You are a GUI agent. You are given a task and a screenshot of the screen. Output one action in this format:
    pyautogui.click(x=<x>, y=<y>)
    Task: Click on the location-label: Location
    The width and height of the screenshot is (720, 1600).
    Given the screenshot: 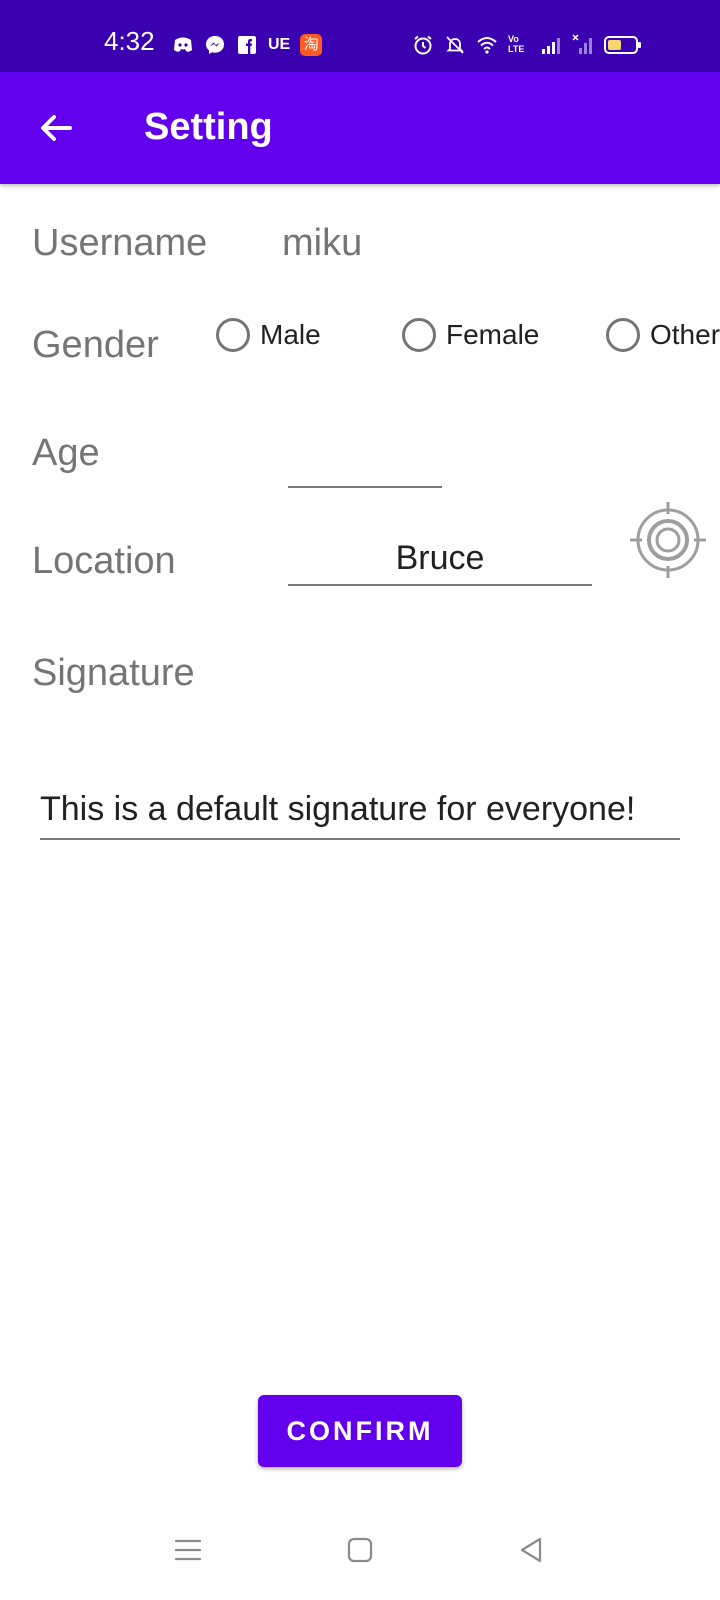 What is the action you would take?
    pyautogui.click(x=104, y=561)
    